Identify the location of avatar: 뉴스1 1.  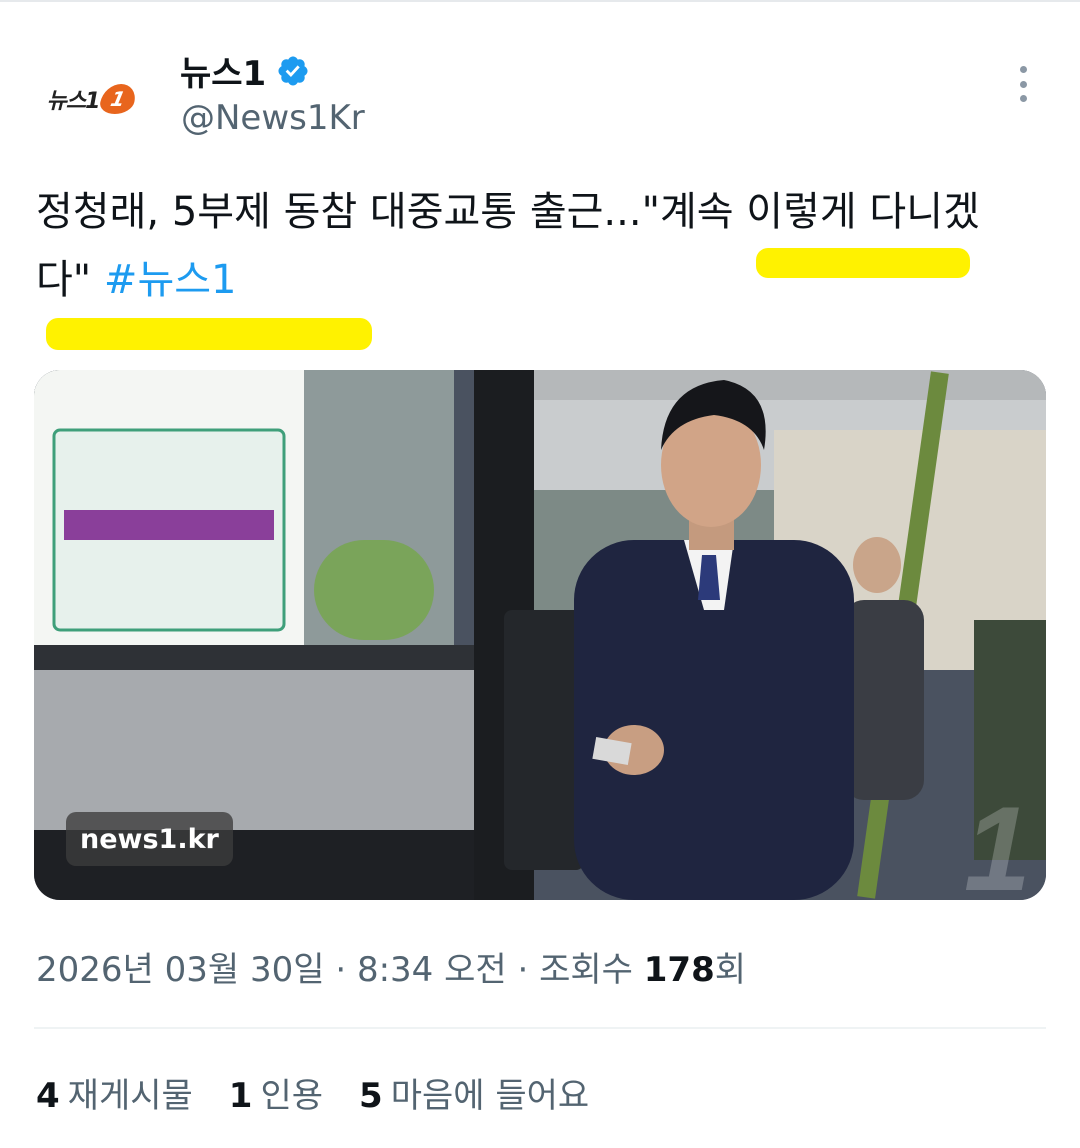
(91, 99).